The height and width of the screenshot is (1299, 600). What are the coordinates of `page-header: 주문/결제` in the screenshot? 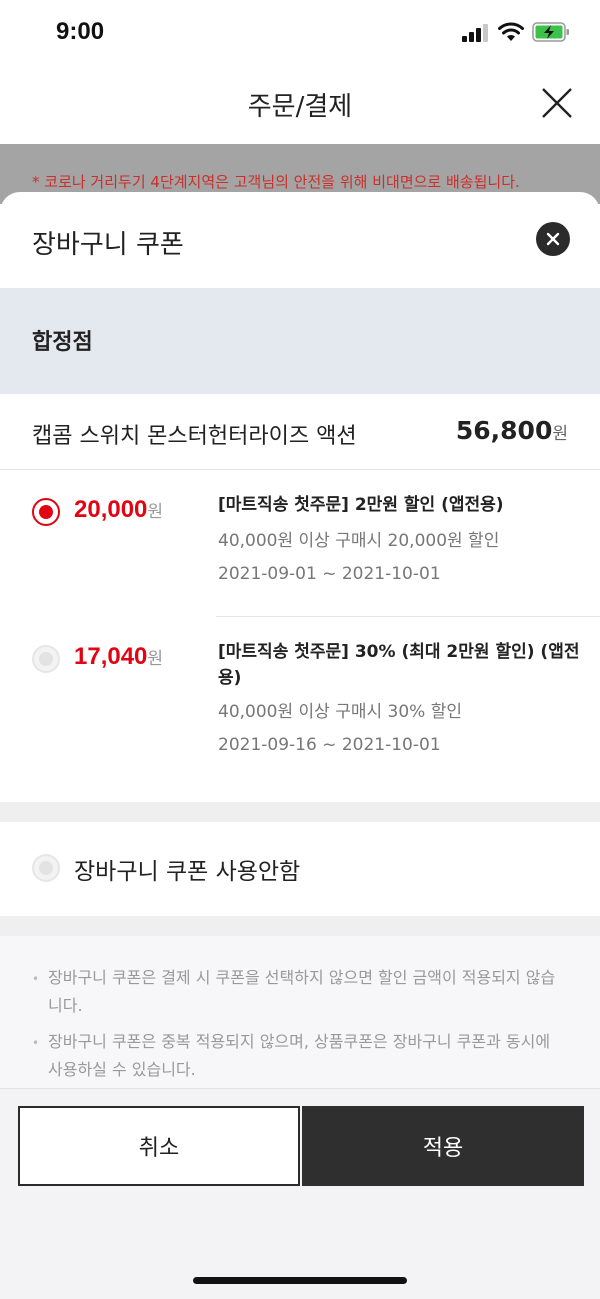 It's located at (300, 105).